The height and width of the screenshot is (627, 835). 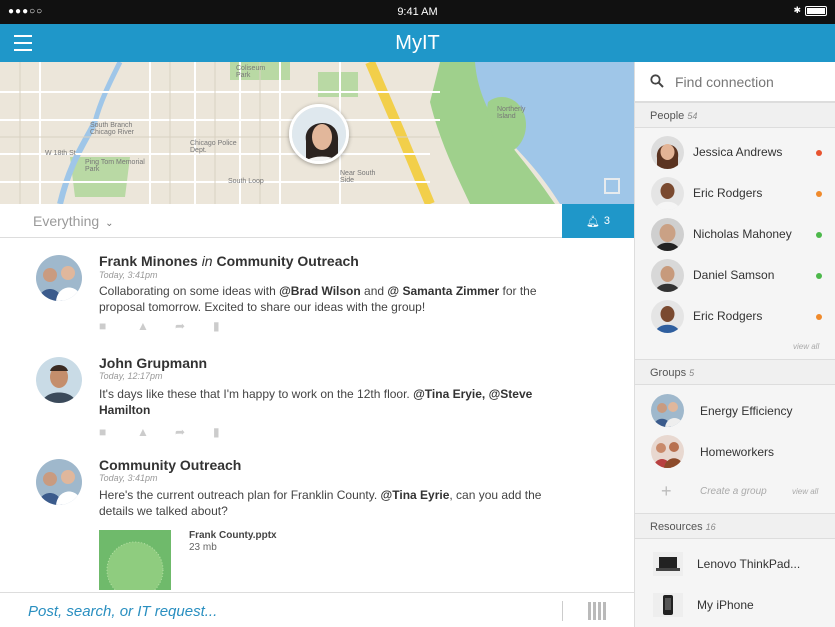 What do you see at coordinates (278, 611) in the screenshot?
I see `compose-input` at bounding box center [278, 611].